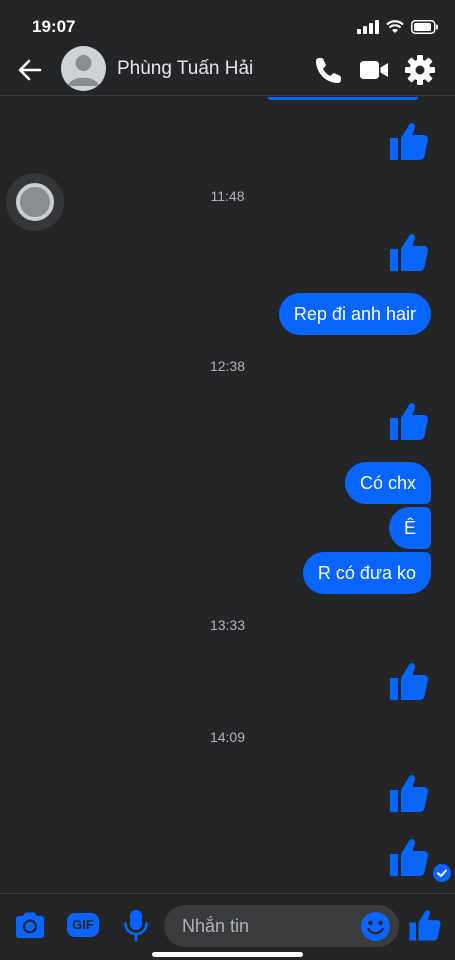 The width and height of the screenshot is (455, 960). I want to click on home-indicator, so click(227, 954).